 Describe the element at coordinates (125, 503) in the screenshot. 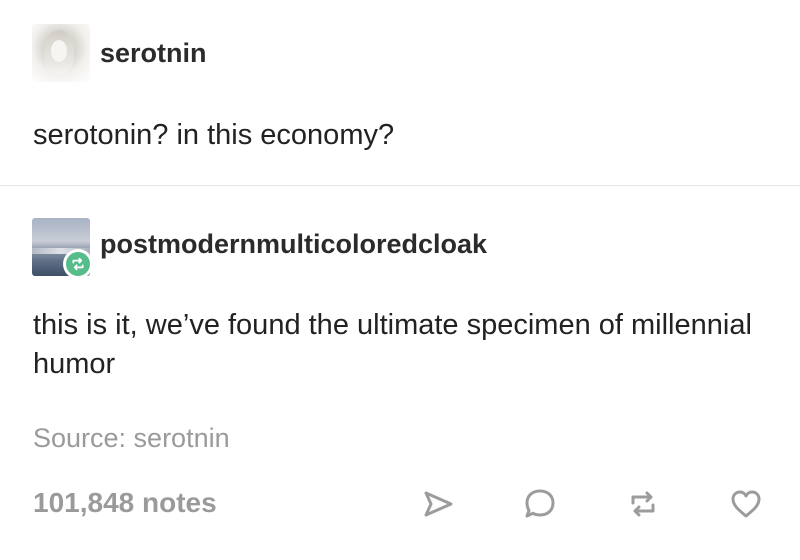

I see `notes-count: 101,848 notes` at that location.